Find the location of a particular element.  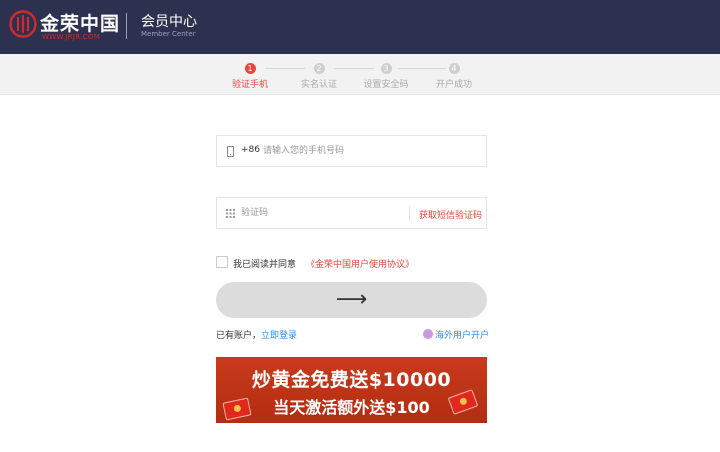

top-header: 金荣中国 WWW.JRJR.COM 会员中心 Member Center is located at coordinates (360, 27).